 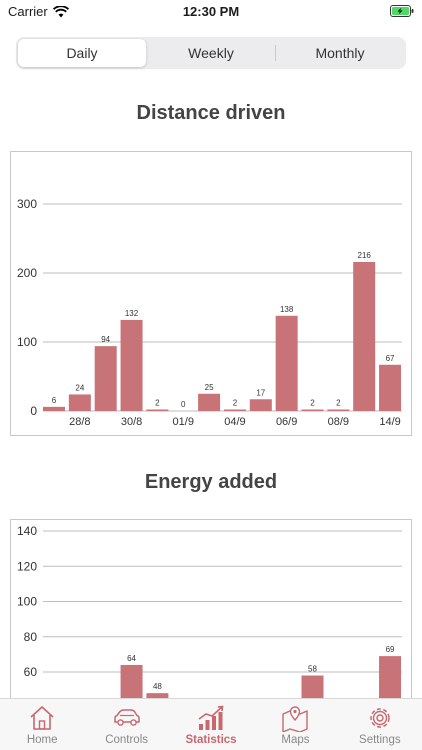 What do you see at coordinates (211, 482) in the screenshot?
I see `energy-chart-title: Energy added` at bounding box center [211, 482].